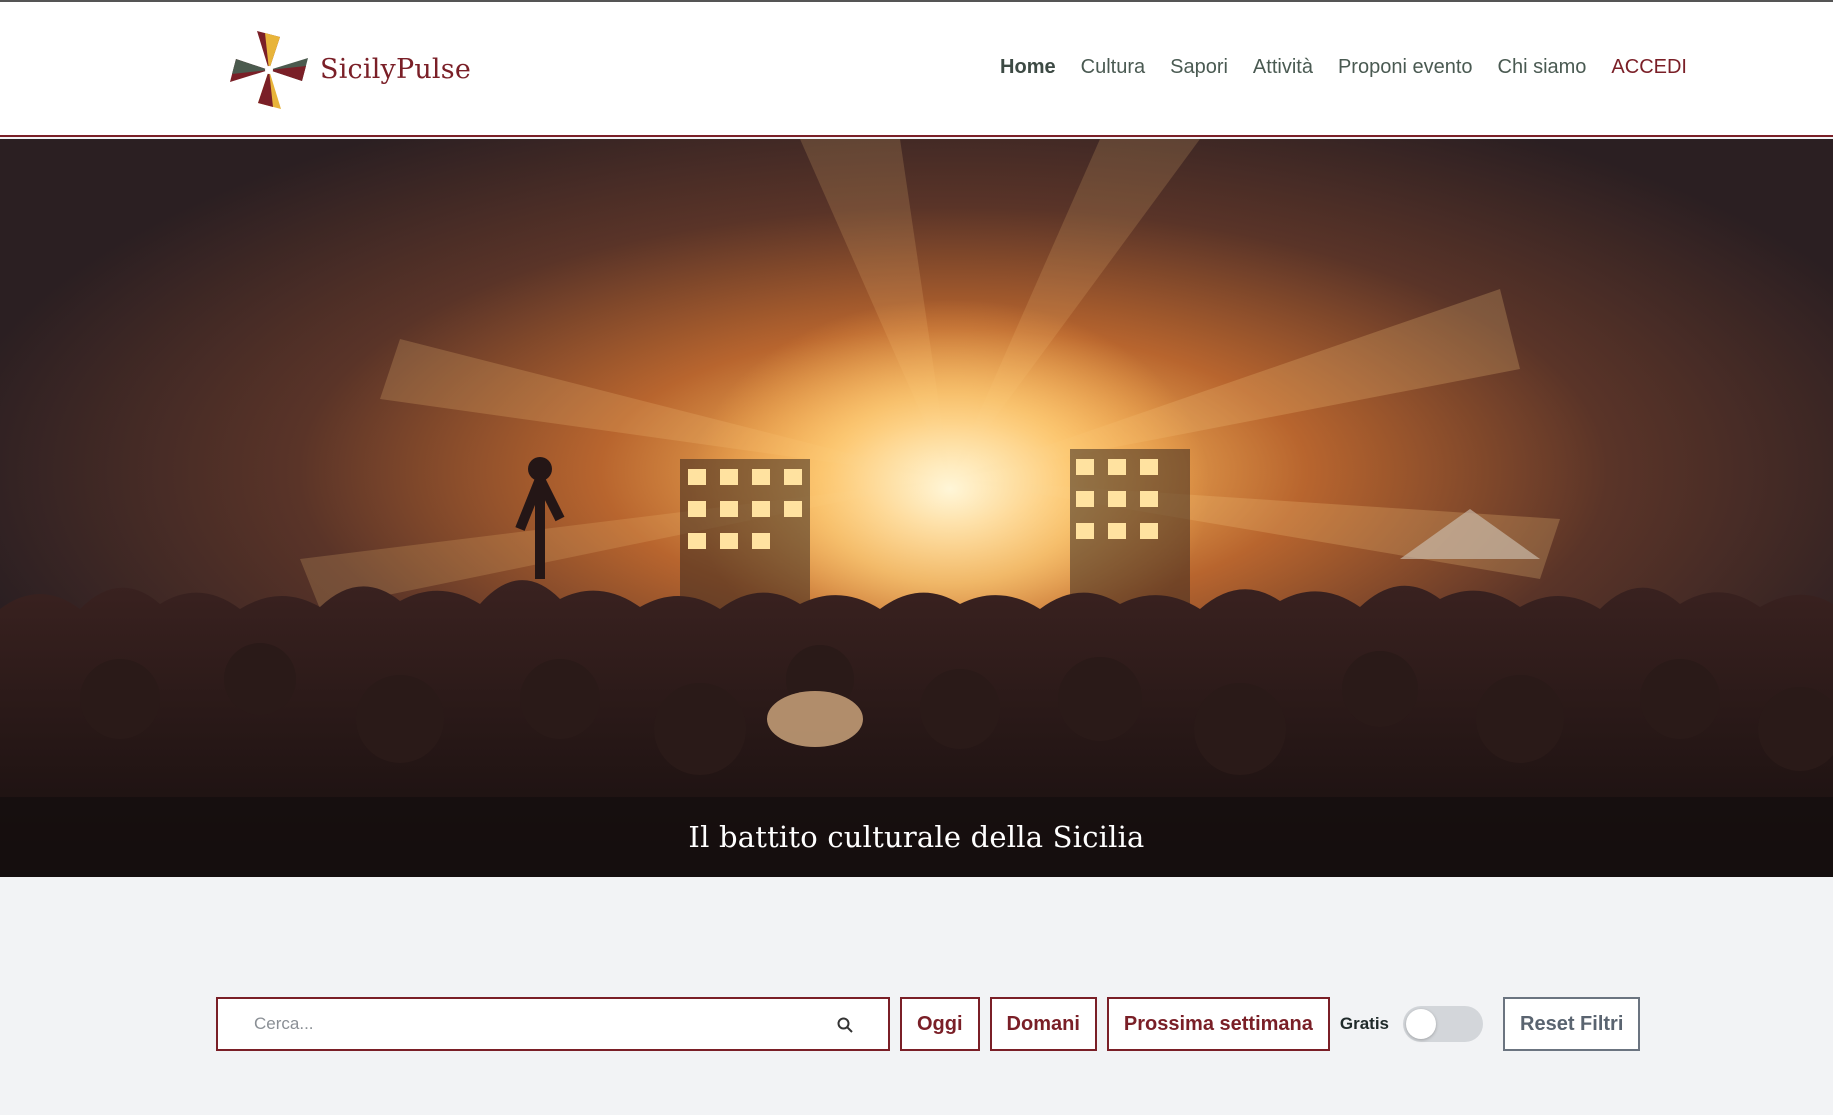 This screenshot has width=1833, height=1115. Describe the element at coordinates (1218, 1024) in the screenshot. I see `filter-prossima-settimana-button: Prossima settimana` at that location.